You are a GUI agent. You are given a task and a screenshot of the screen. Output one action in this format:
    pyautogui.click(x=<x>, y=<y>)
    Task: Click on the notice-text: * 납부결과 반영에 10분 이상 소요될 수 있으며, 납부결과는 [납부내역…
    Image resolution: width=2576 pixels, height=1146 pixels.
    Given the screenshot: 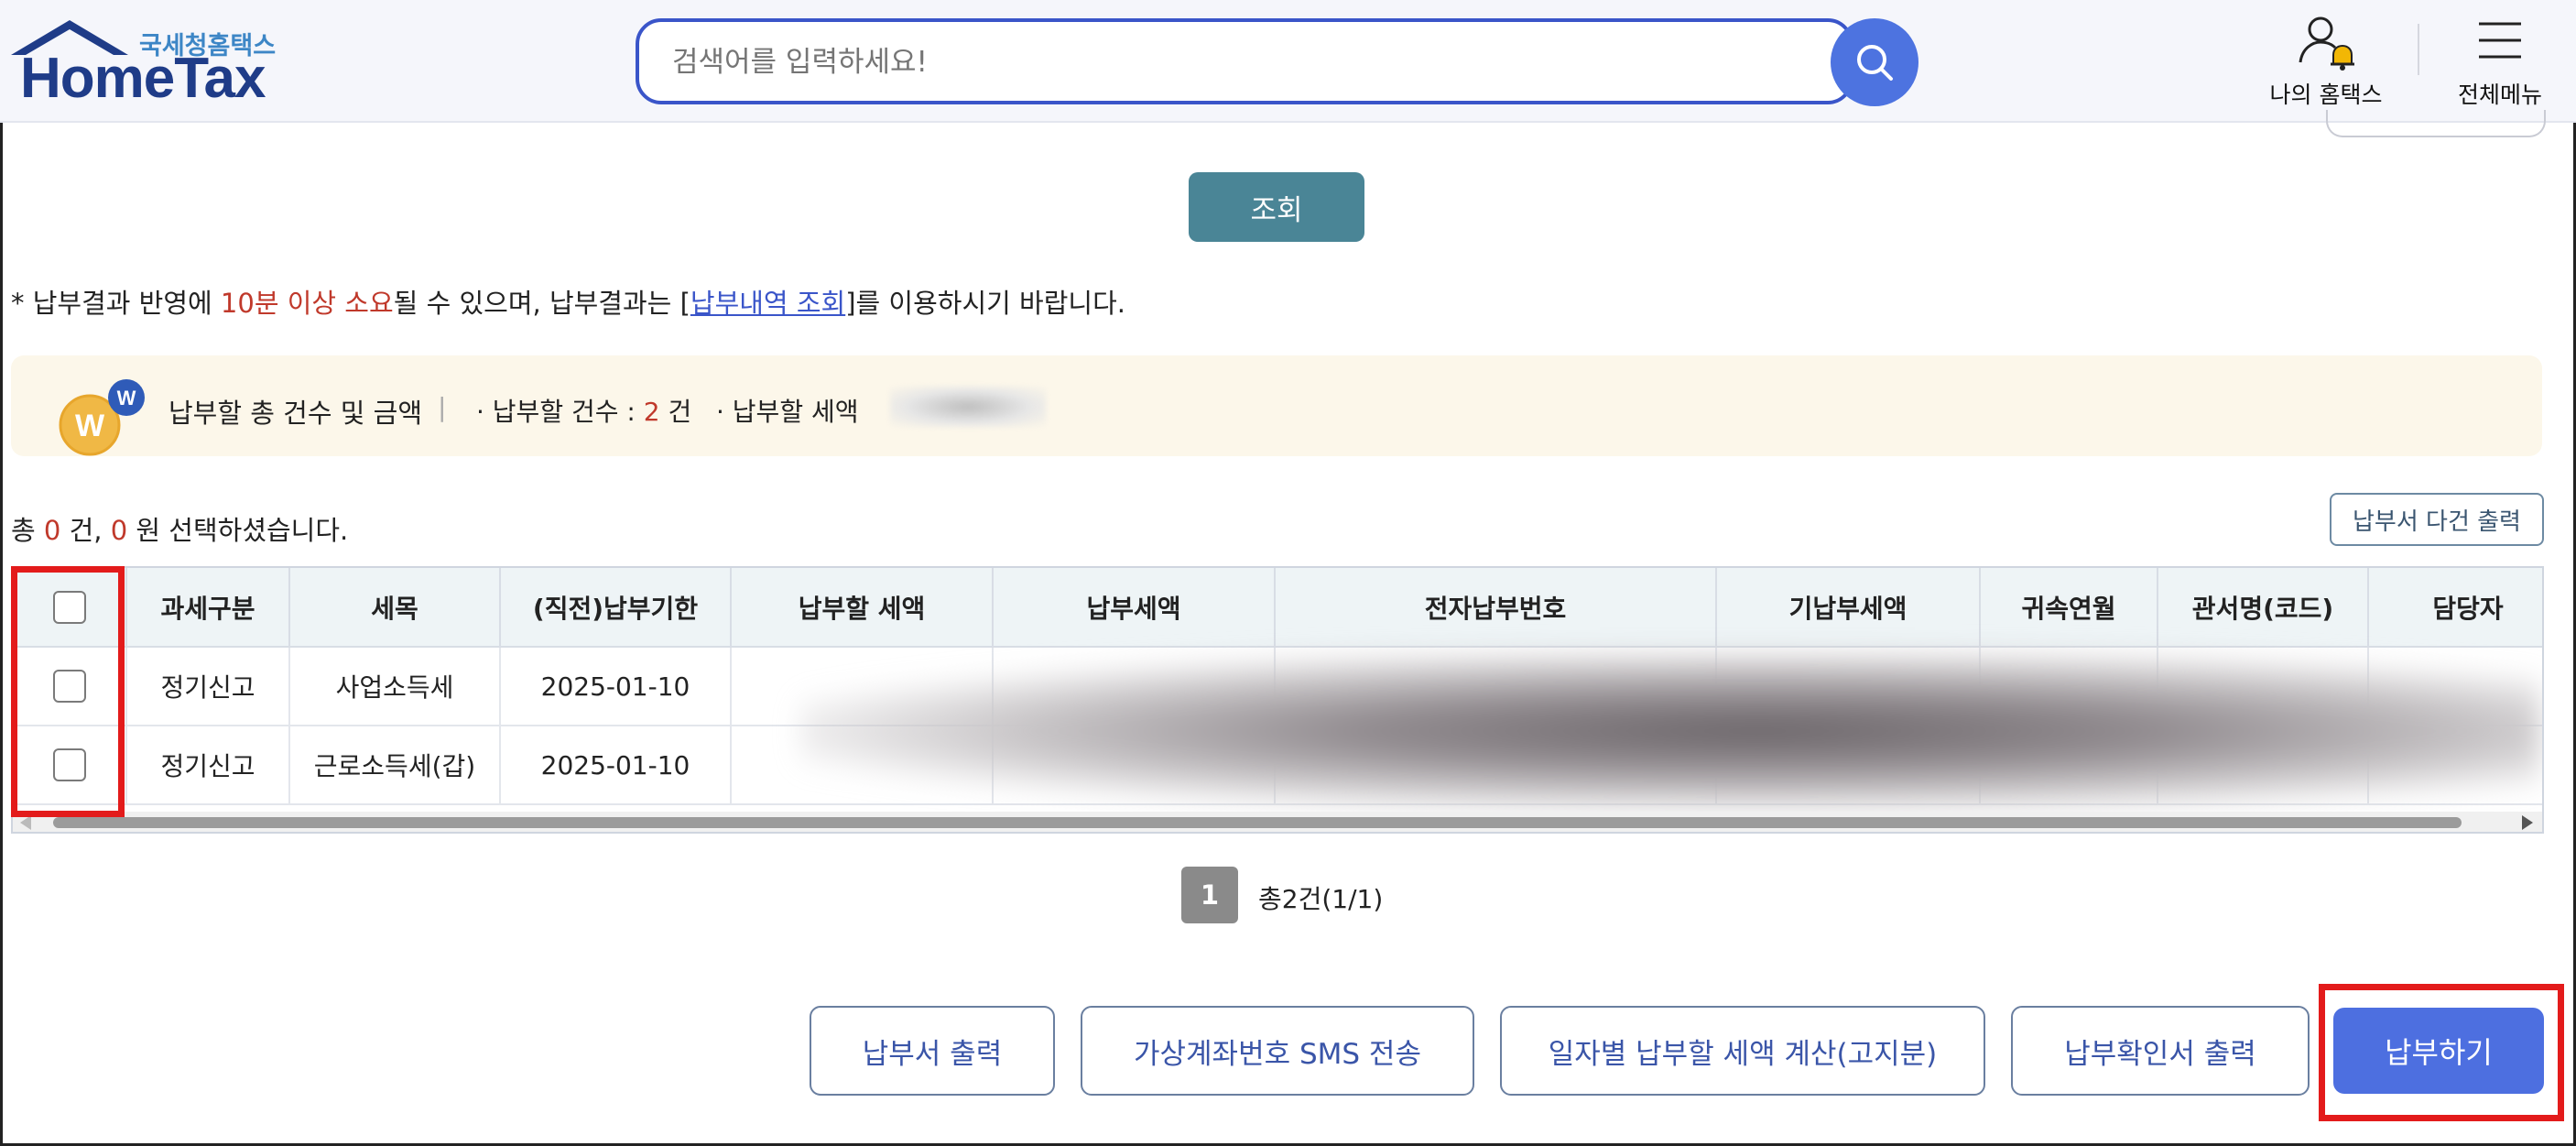 What is the action you would take?
    pyautogui.click(x=568, y=303)
    